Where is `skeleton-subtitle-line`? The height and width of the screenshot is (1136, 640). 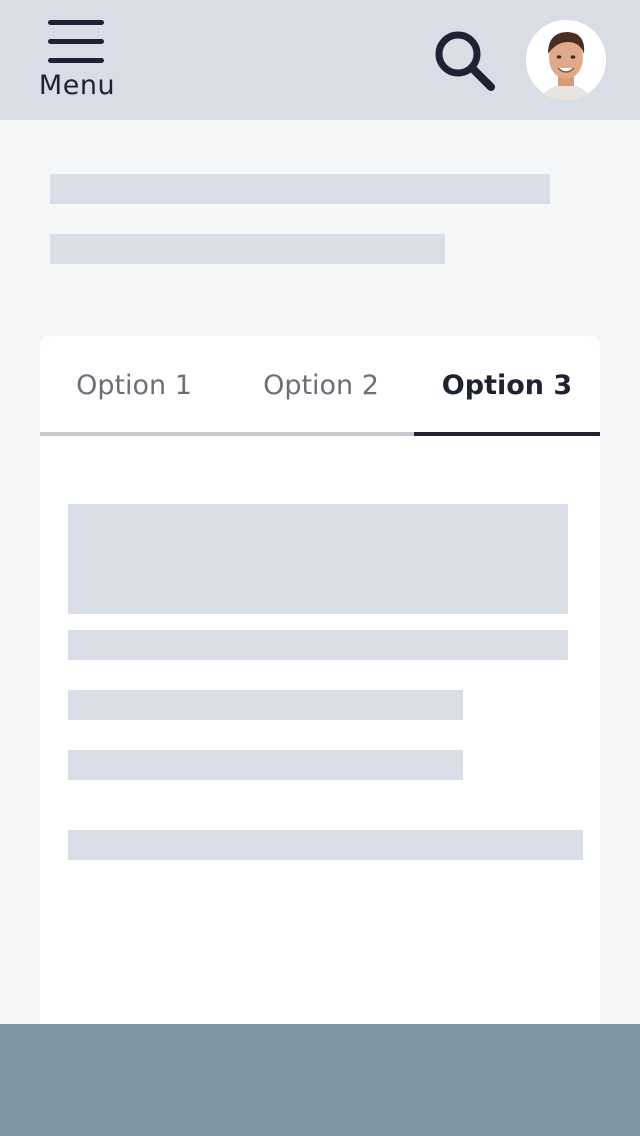 skeleton-subtitle-line is located at coordinates (247, 249).